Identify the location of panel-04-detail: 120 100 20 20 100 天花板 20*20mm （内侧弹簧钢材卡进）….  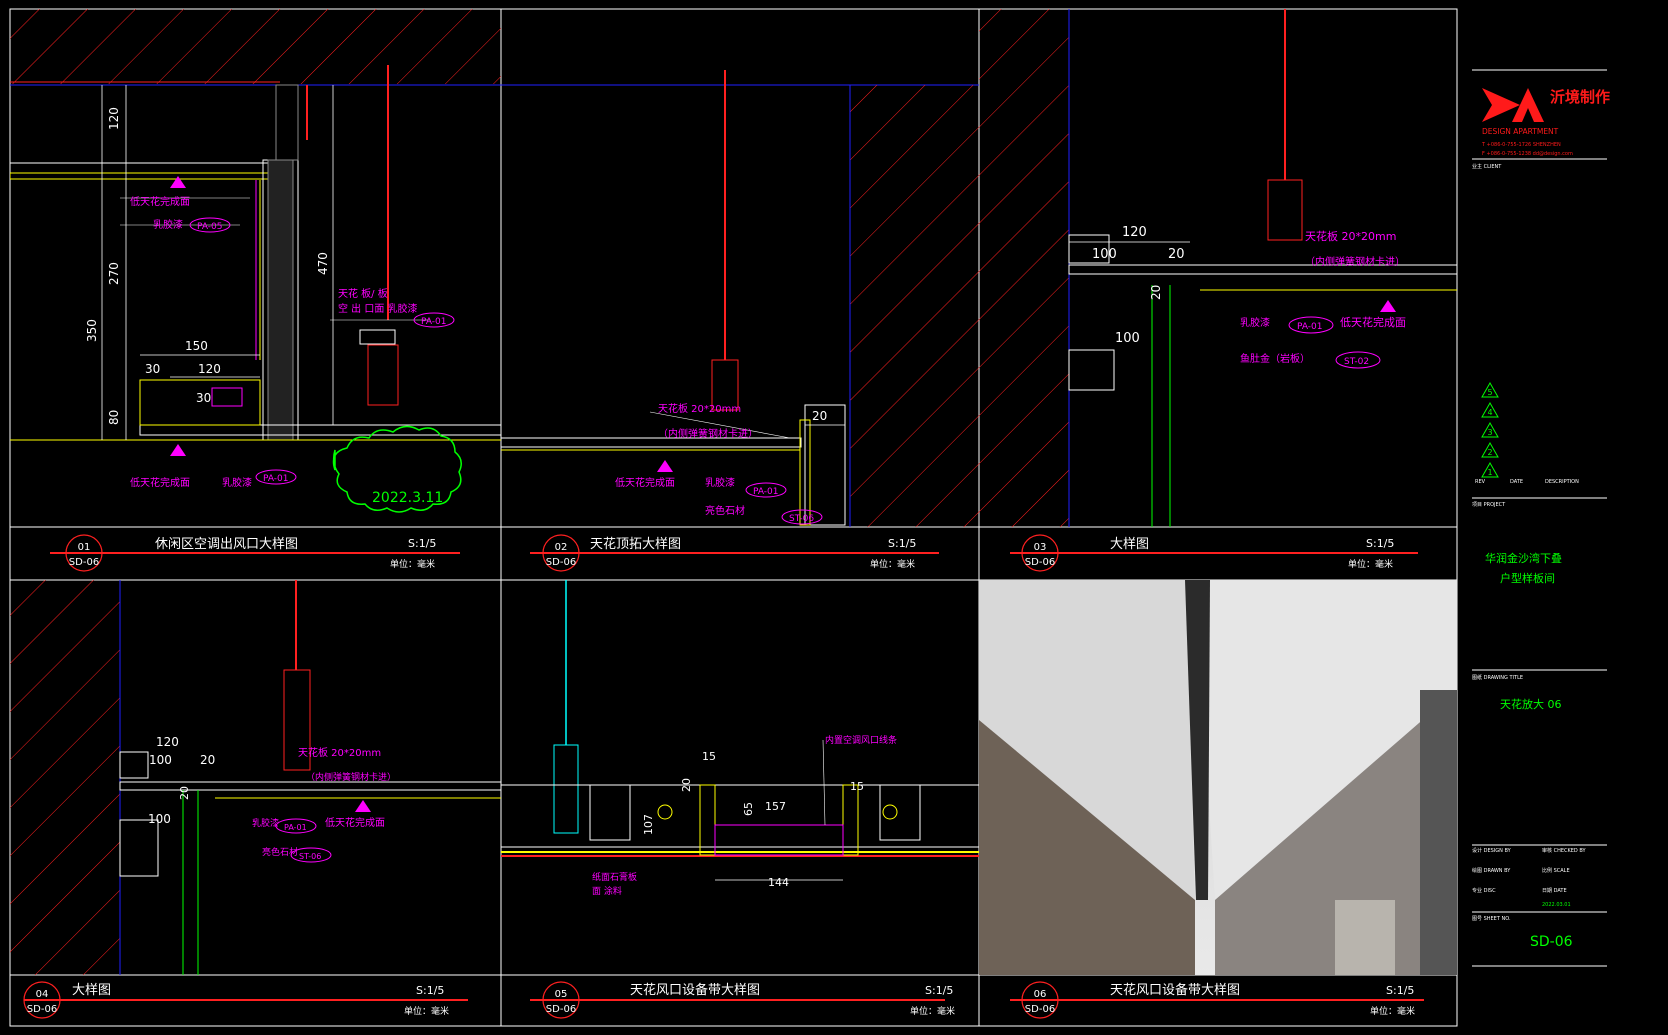
(255, 777).